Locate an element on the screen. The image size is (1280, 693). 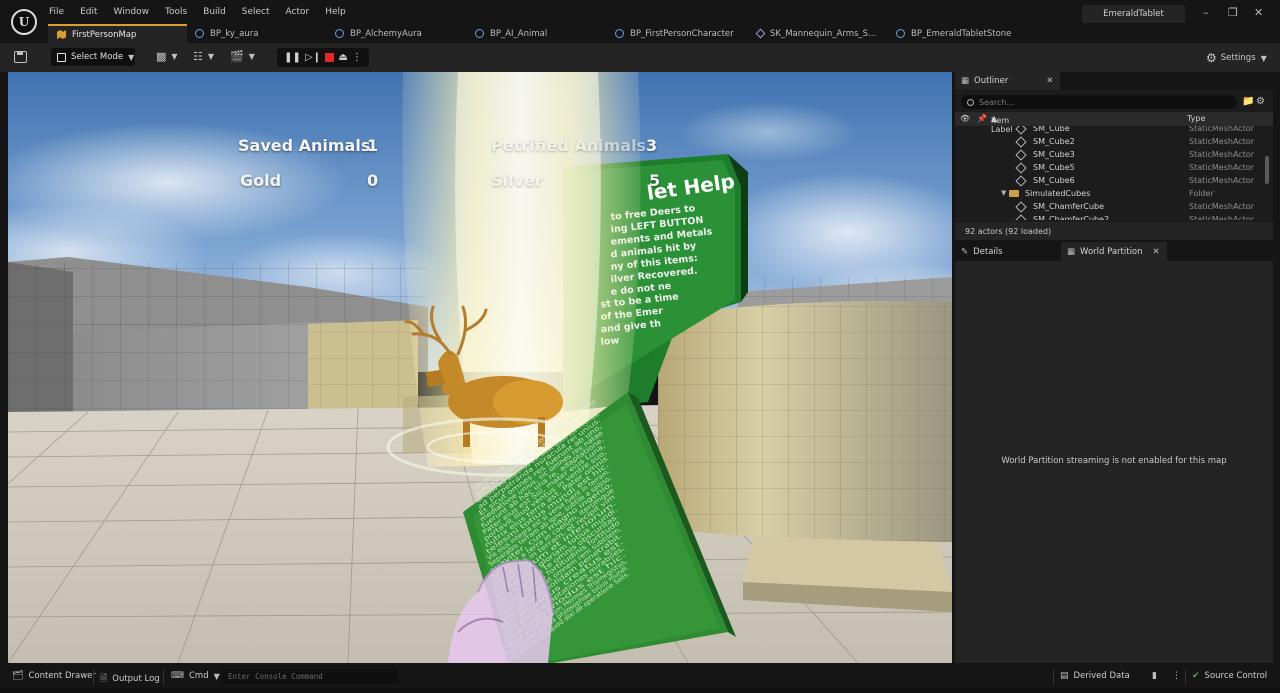
row-name: SM_Cube5 is located at coordinates (1054, 167).